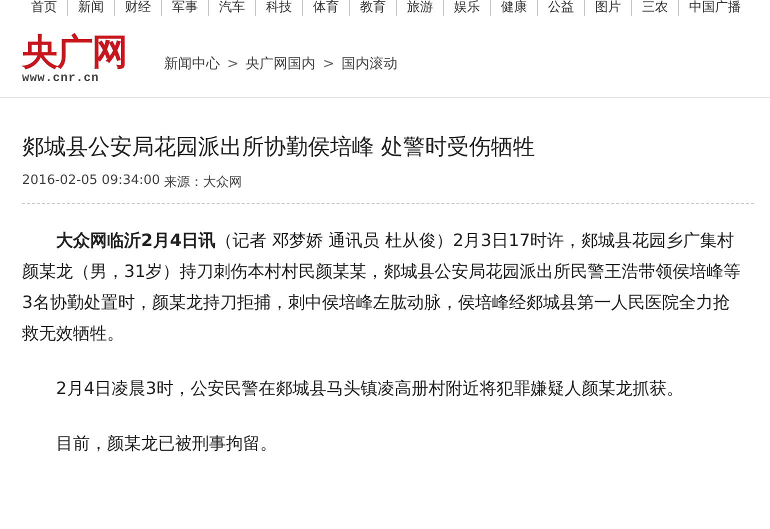 The image size is (770, 529). What do you see at coordinates (44, 8) in the screenshot?
I see `nav-link: 首页` at bounding box center [44, 8].